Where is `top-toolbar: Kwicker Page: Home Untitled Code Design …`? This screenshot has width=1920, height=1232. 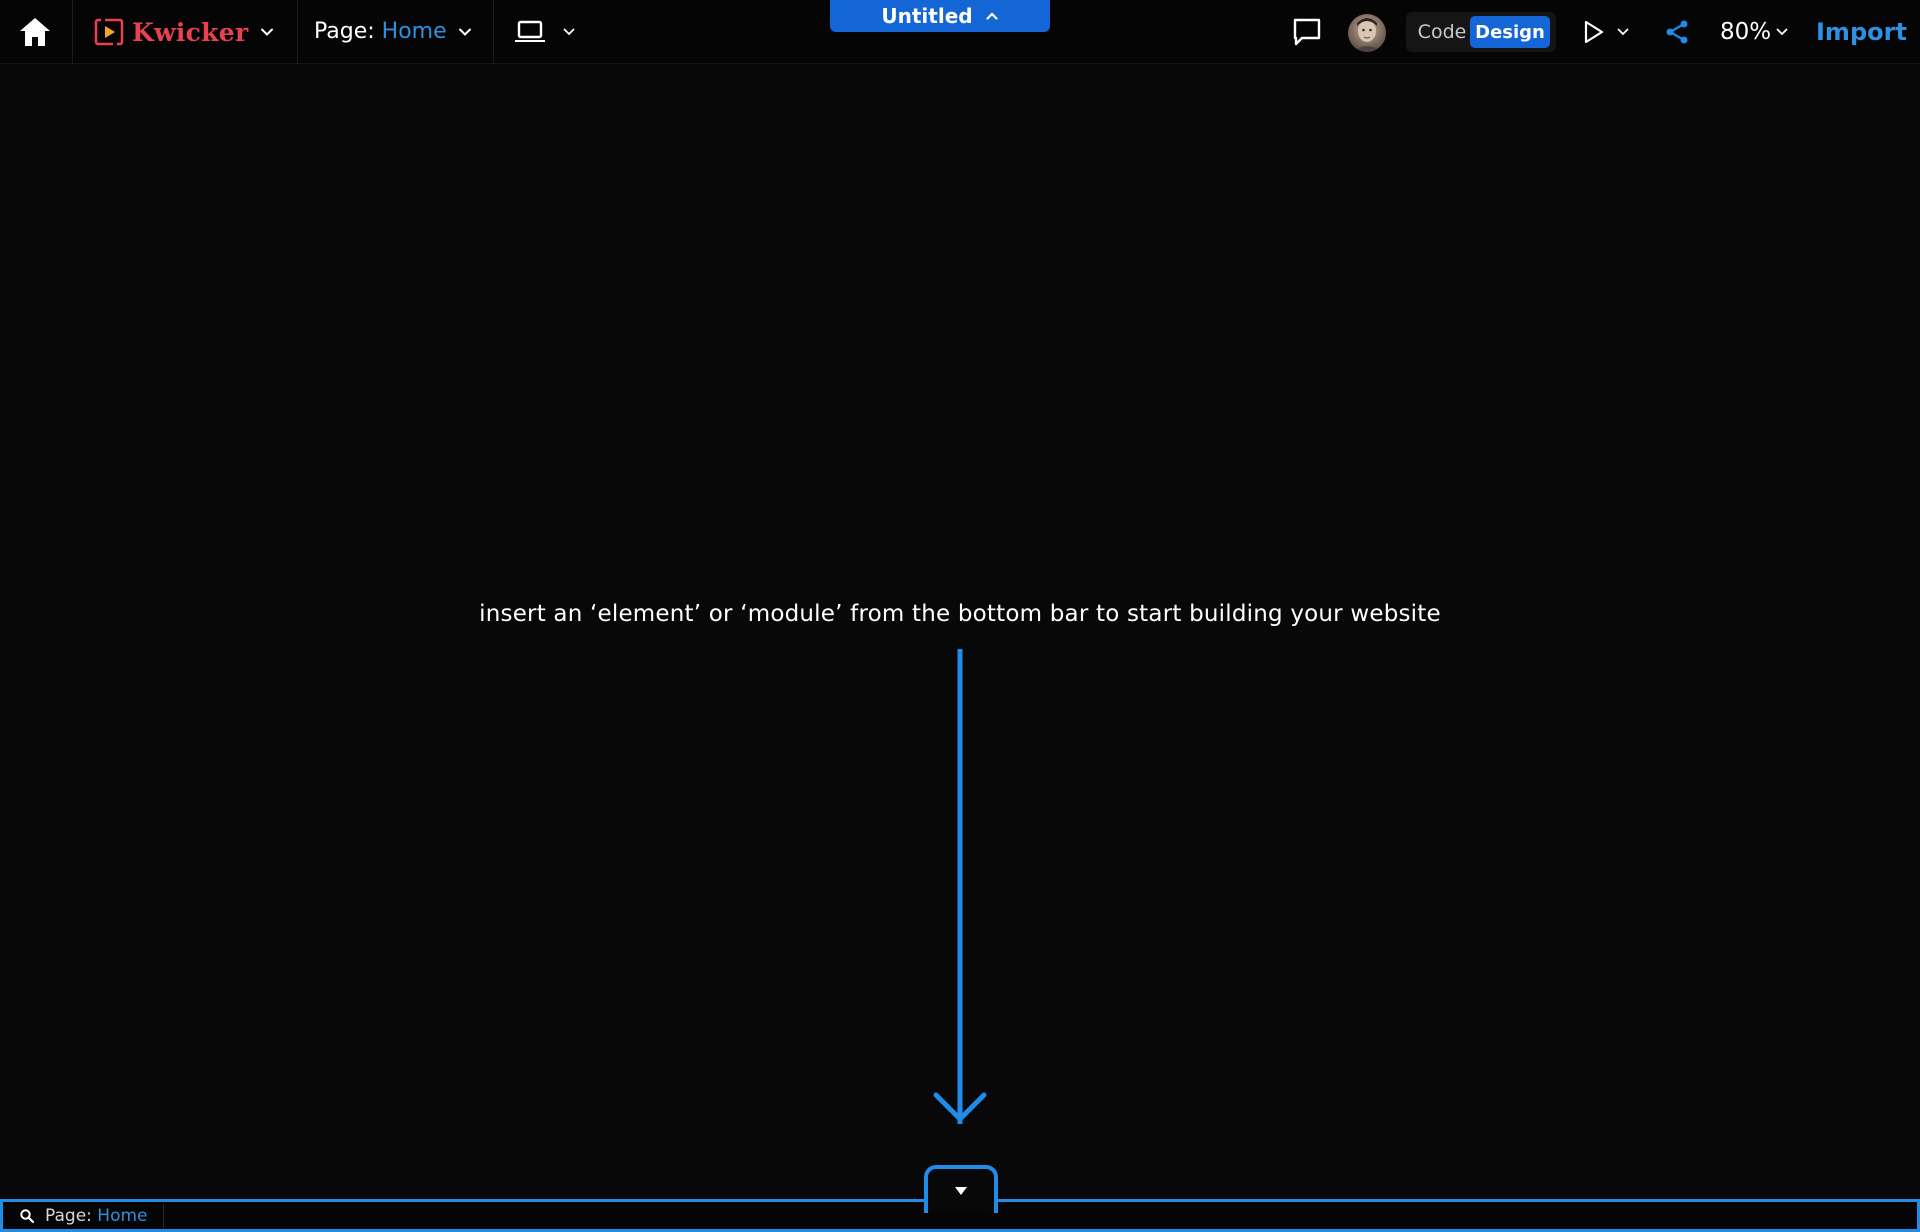
top-toolbar: Kwicker Page: Home Untitled Code Design … is located at coordinates (960, 32).